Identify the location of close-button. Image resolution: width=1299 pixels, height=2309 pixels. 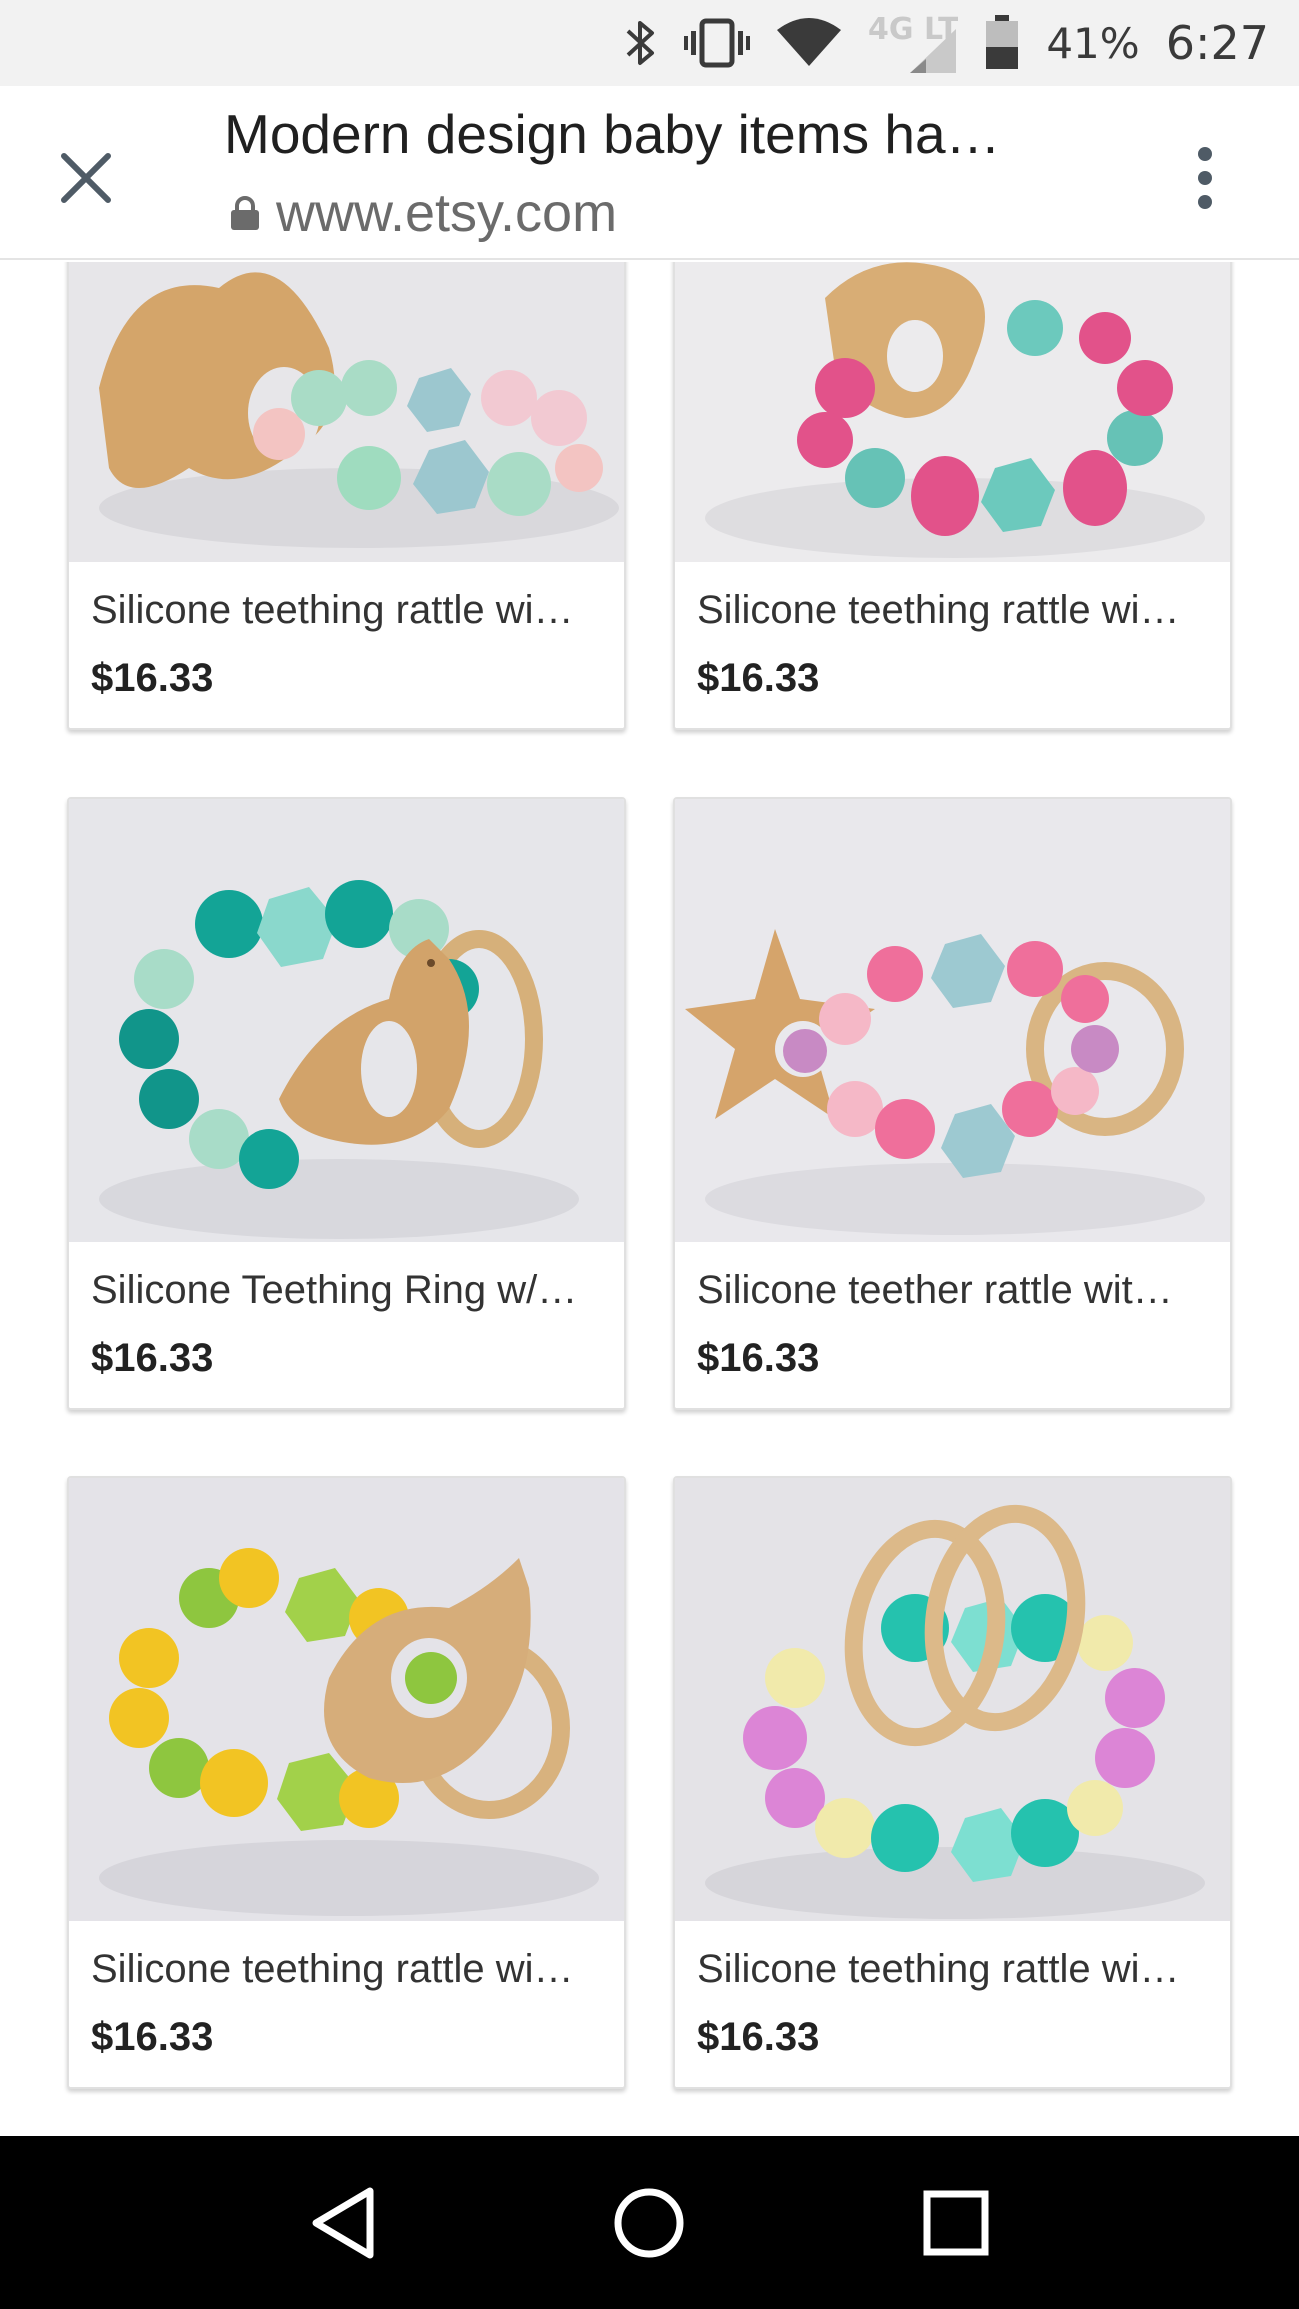
(86, 178).